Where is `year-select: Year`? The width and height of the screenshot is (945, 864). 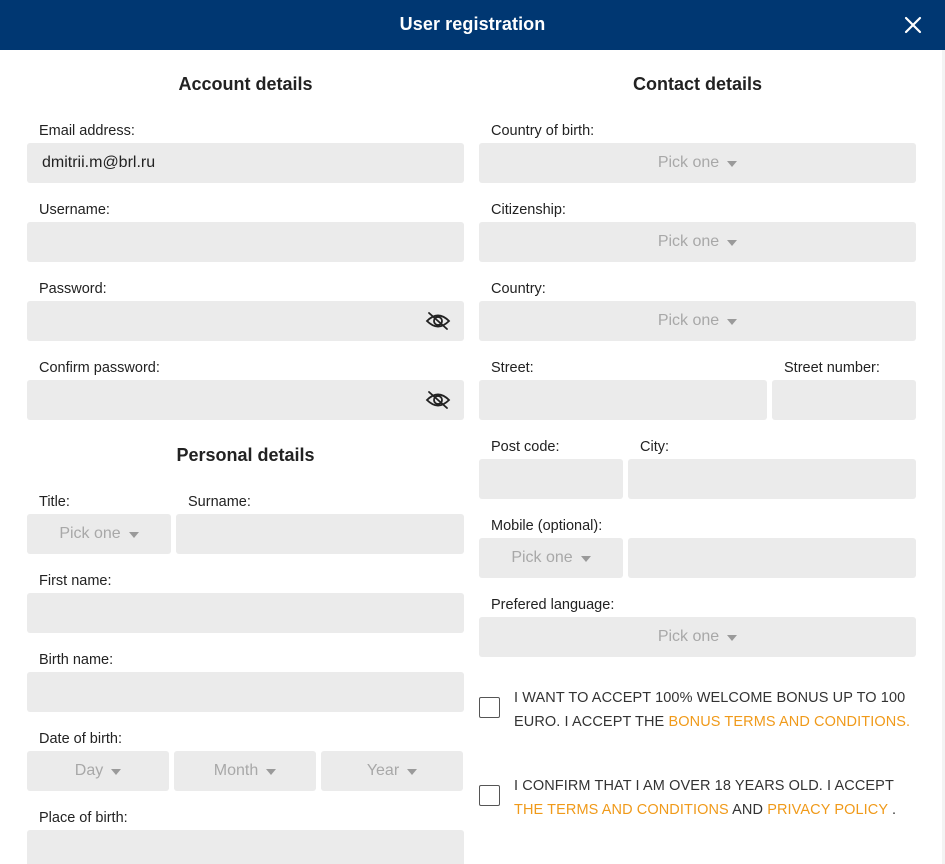
year-select: Year is located at coordinates (392, 771).